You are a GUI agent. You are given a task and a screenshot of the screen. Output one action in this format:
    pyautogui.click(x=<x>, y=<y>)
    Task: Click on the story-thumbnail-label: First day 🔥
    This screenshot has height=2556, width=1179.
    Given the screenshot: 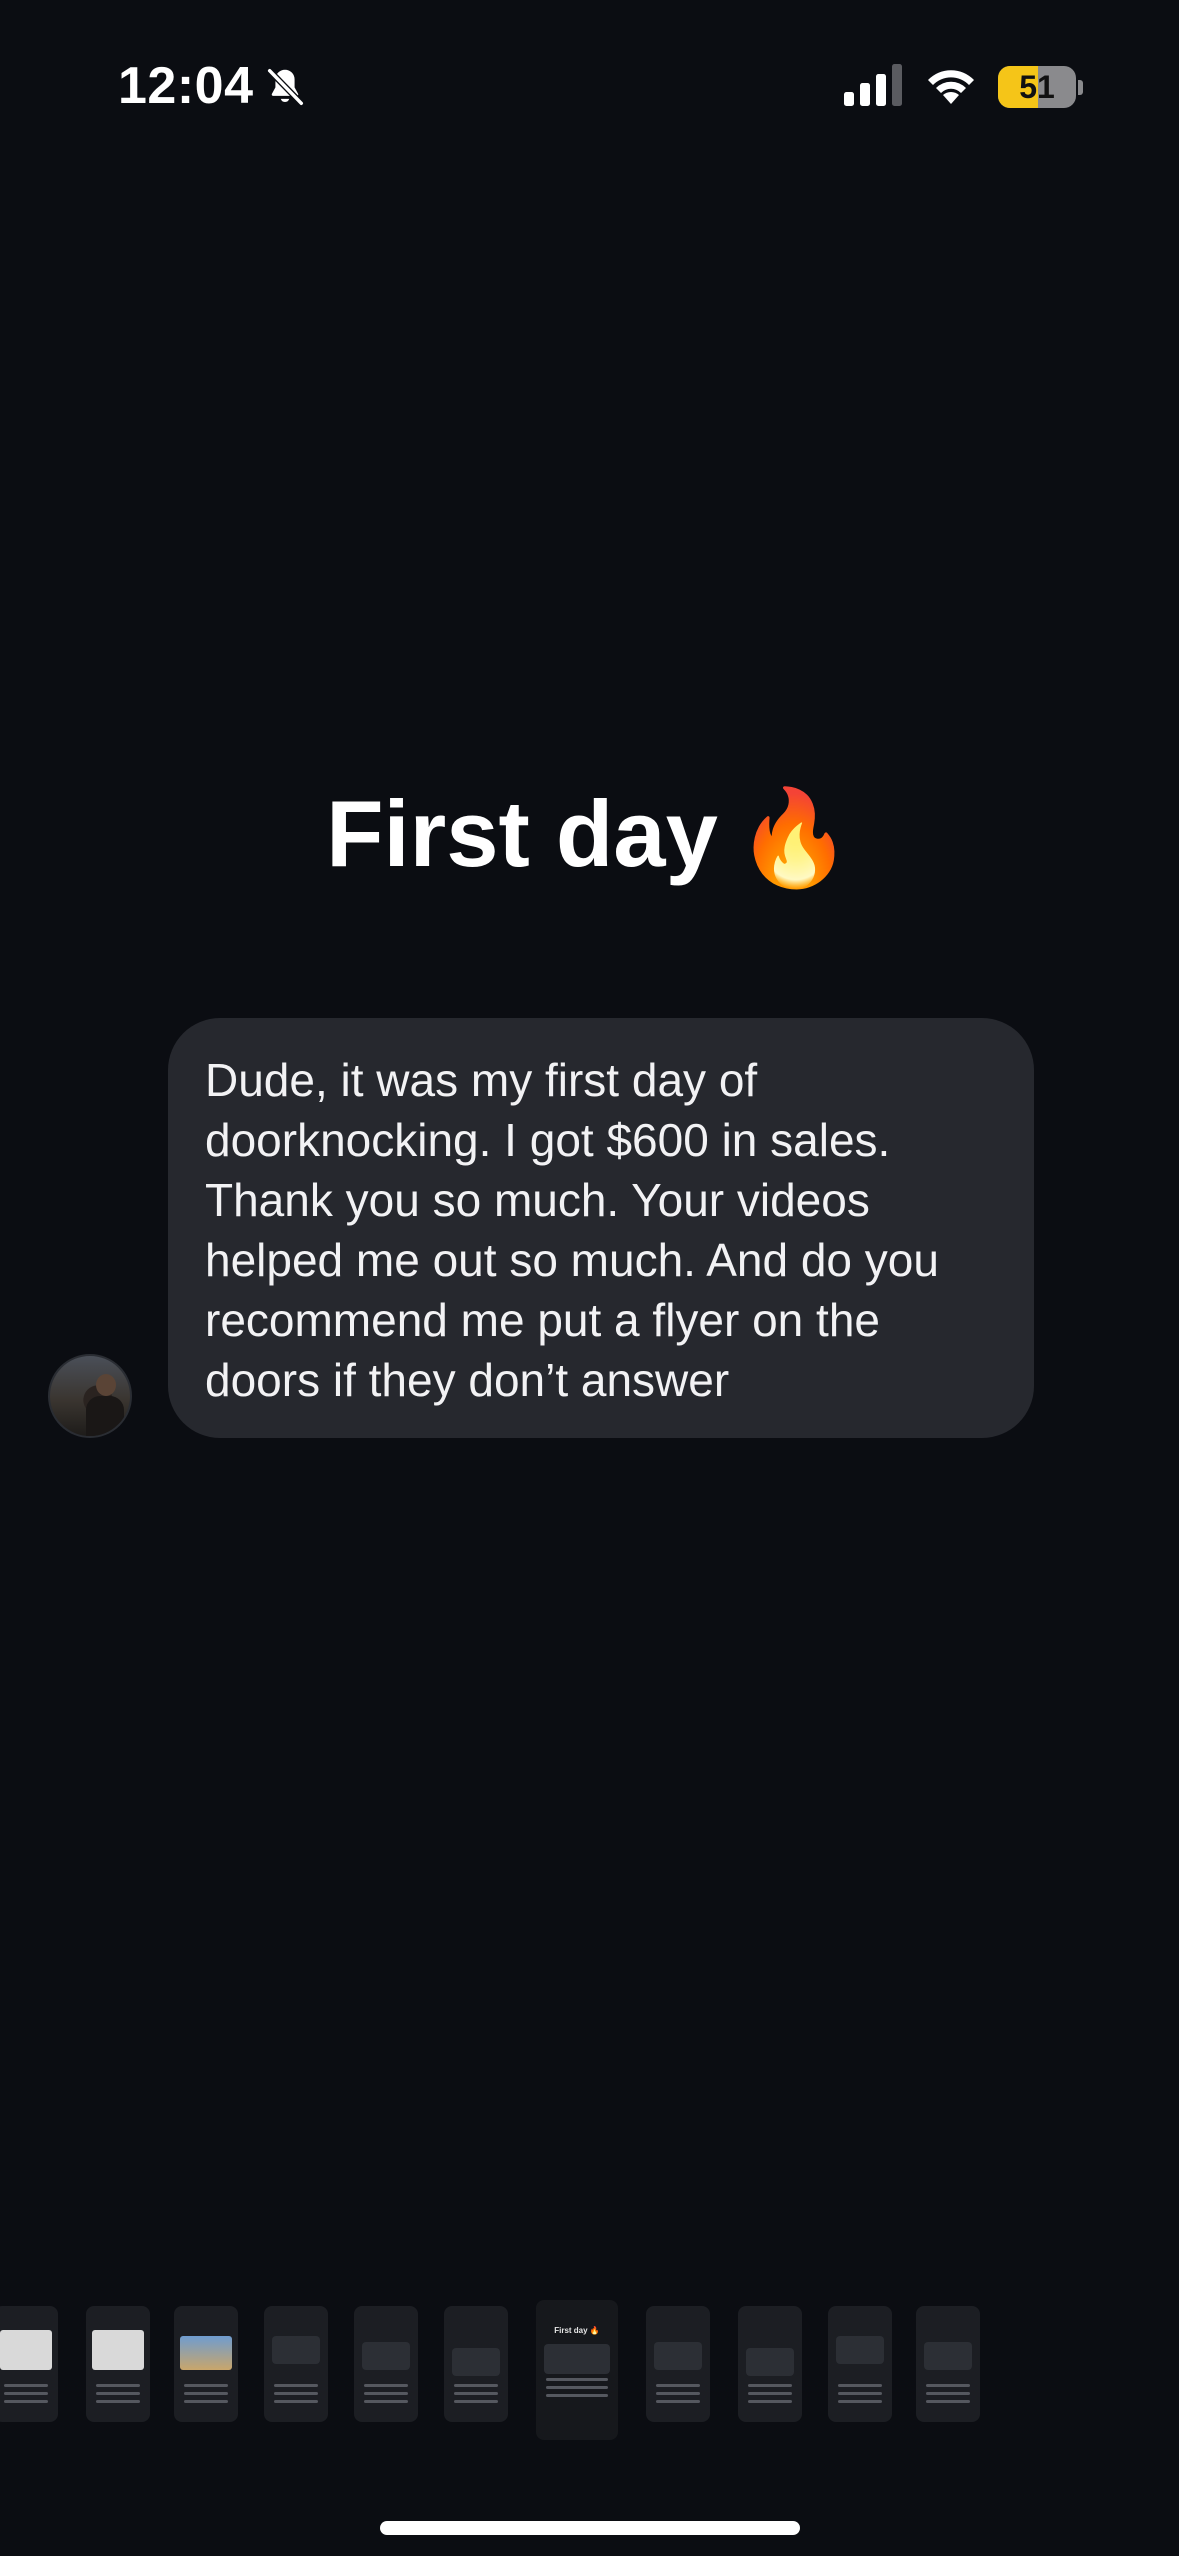 What is the action you would take?
    pyautogui.click(x=577, y=2330)
    